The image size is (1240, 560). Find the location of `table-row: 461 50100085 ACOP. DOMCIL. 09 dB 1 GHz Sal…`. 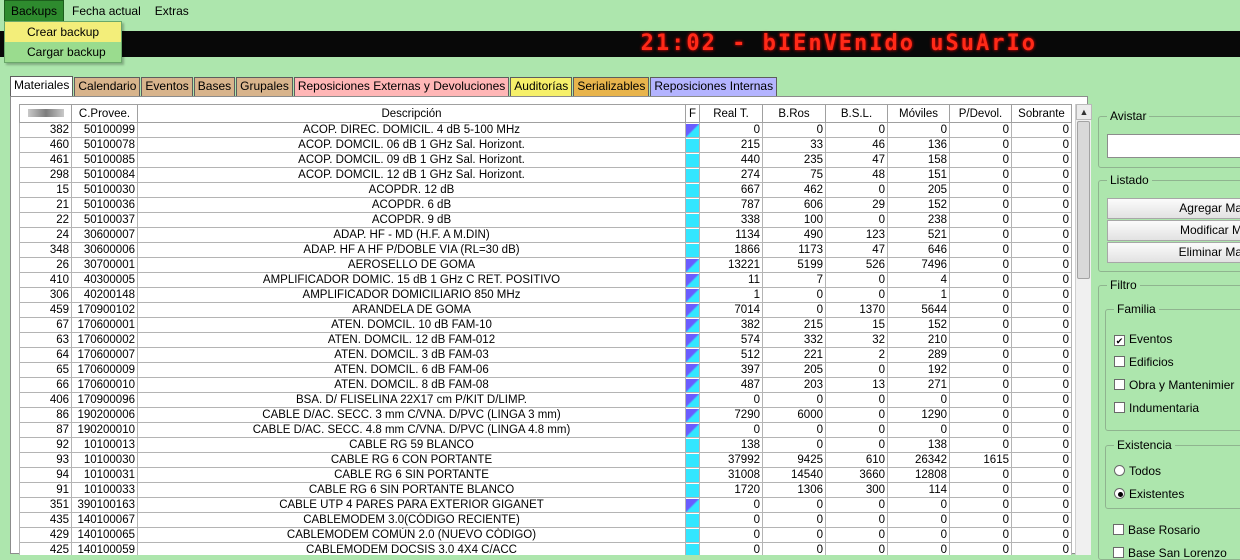

table-row: 461 50100085 ACOP. DOMCIL. 09 dB 1 GHz Sal… is located at coordinates (545, 160).